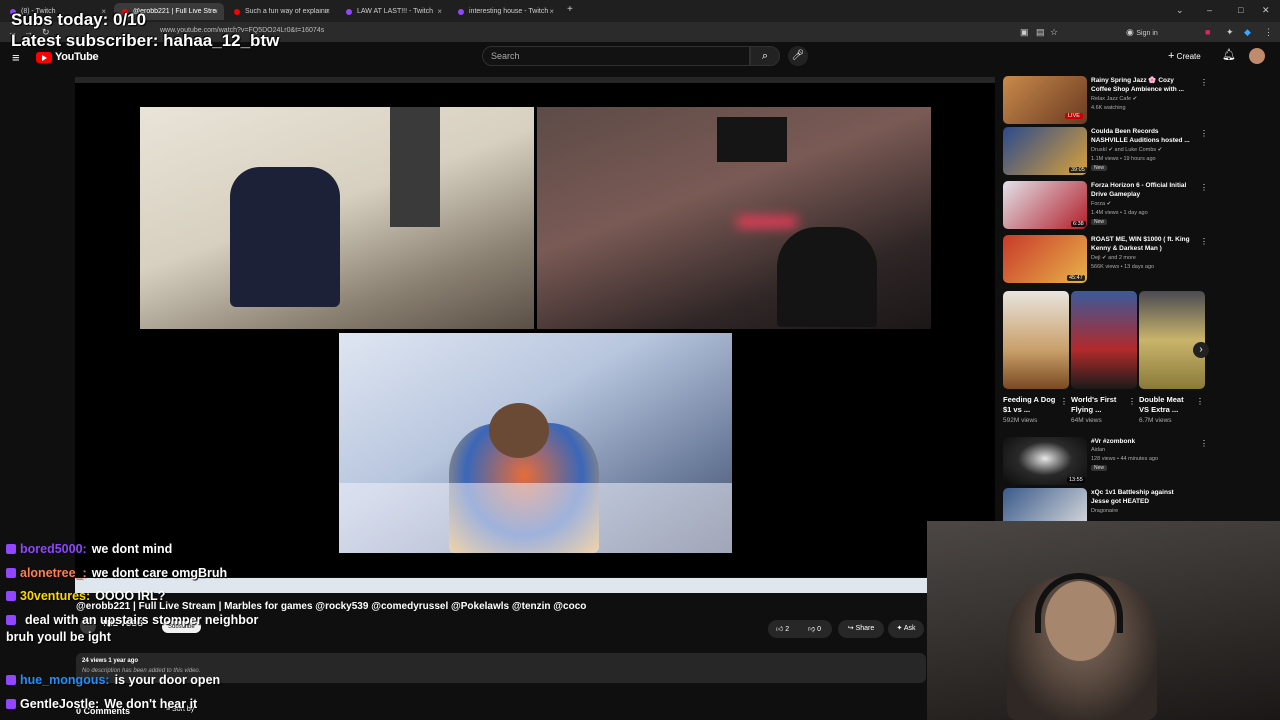  What do you see at coordinates (1126, 150) in the screenshot?
I see `channel-name: DruskI ✔ and Luke Combs ✔` at bounding box center [1126, 150].